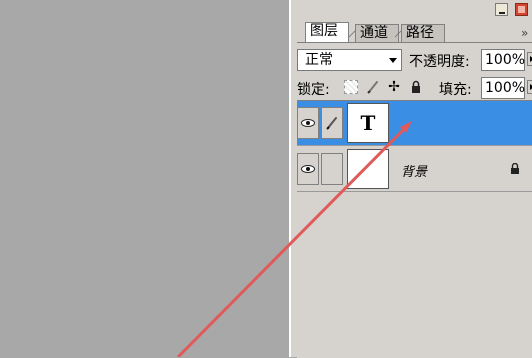  Describe the element at coordinates (313, 90) in the screenshot. I see `lock-label: 锁定:` at that location.